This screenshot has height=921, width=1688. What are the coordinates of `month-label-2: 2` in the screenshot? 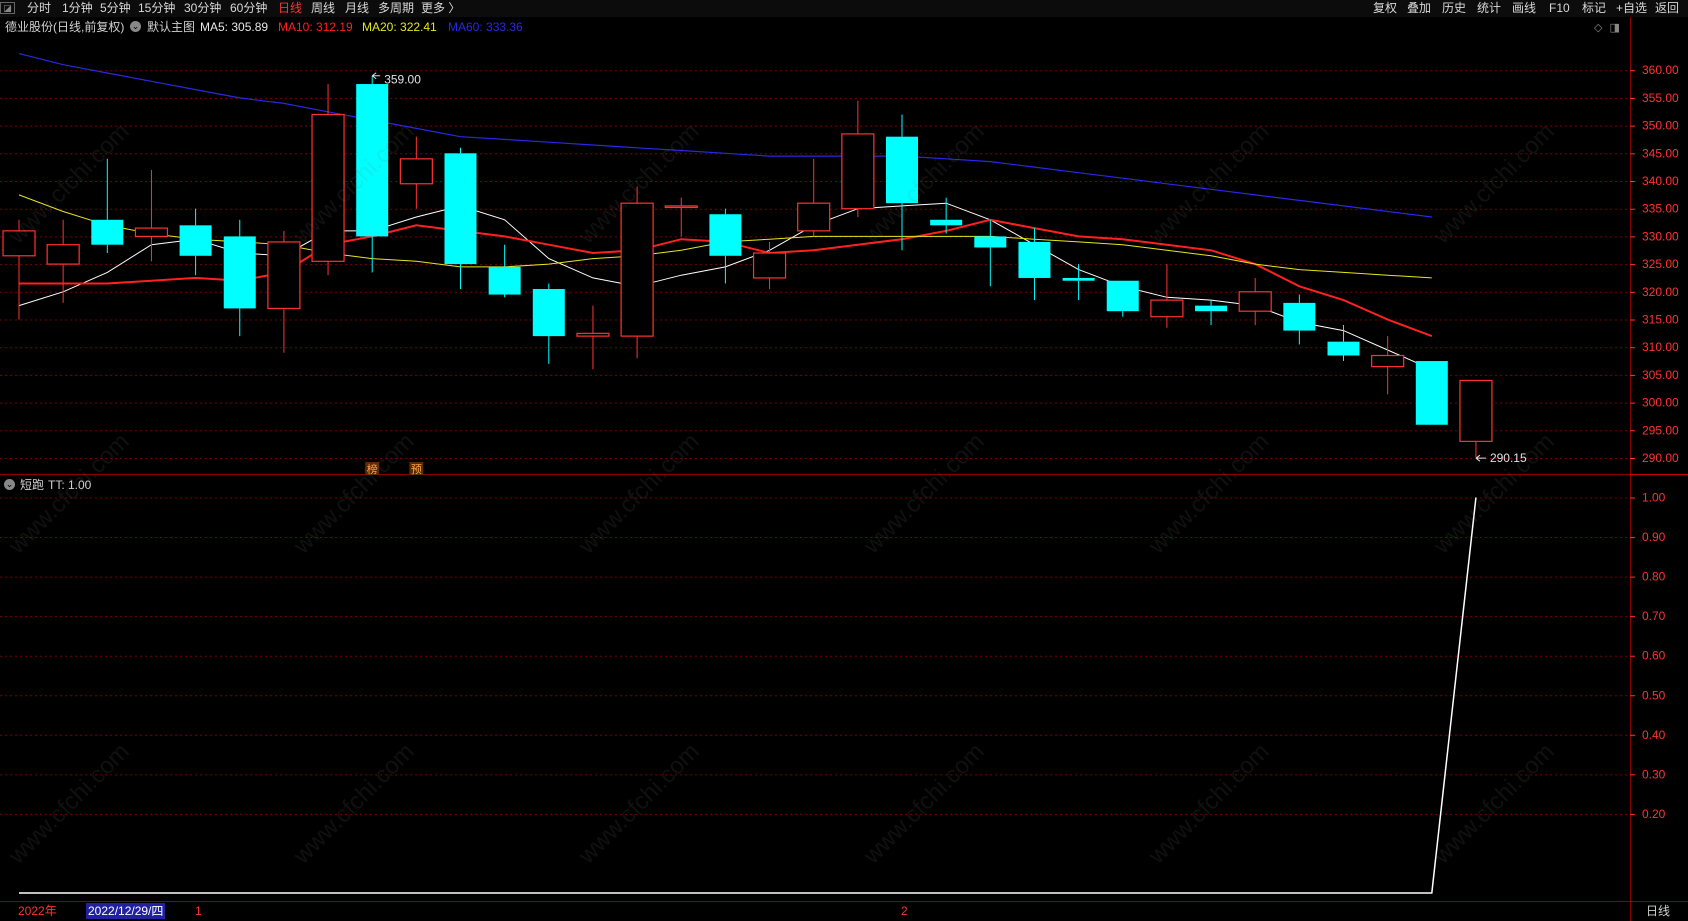 It's located at (904, 911).